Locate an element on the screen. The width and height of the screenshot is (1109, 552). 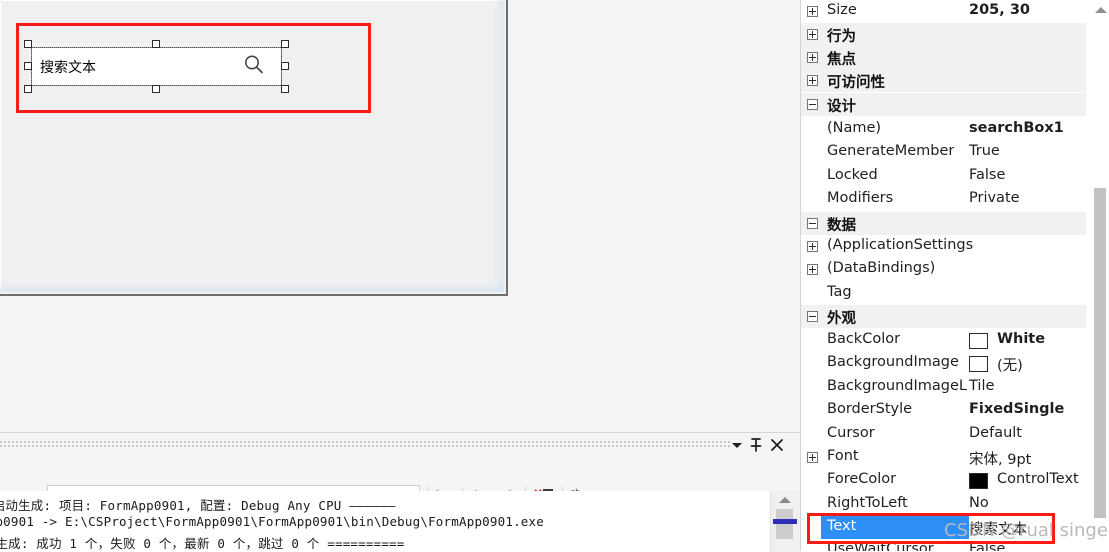
property-name: Size is located at coordinates (842, 10).